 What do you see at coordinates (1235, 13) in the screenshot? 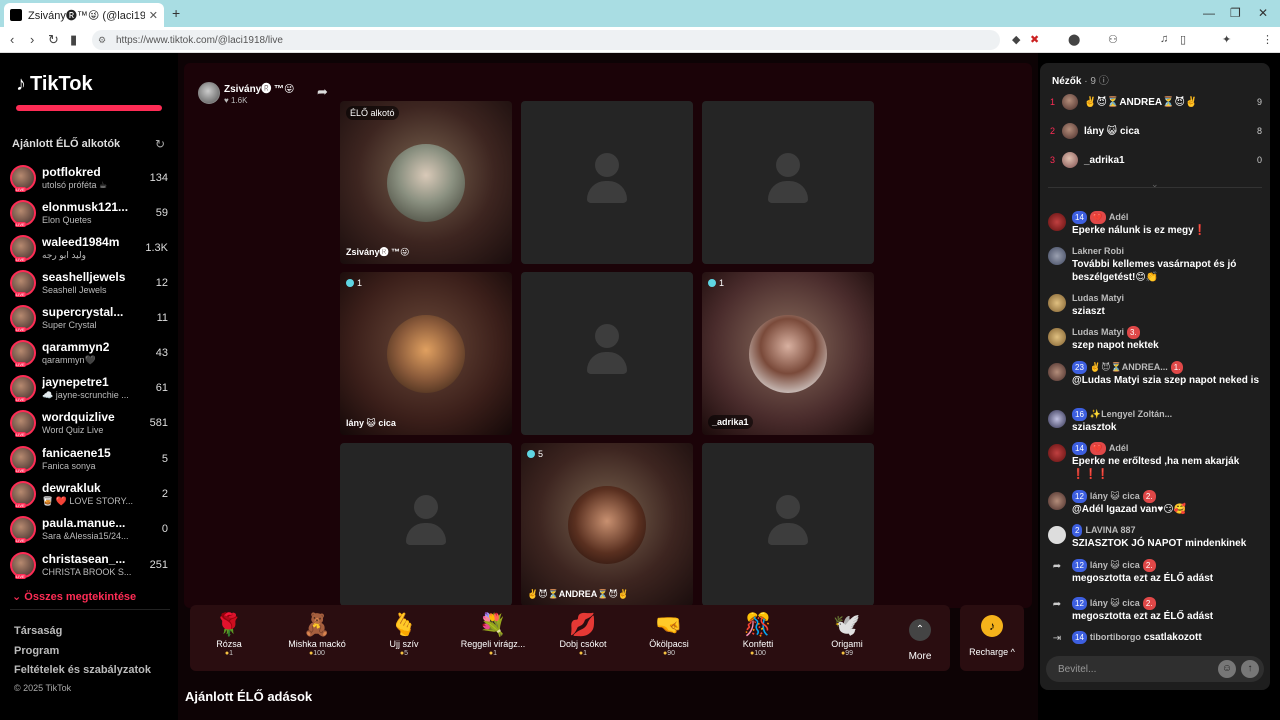
I see `restore-icon: ❐` at bounding box center [1235, 13].